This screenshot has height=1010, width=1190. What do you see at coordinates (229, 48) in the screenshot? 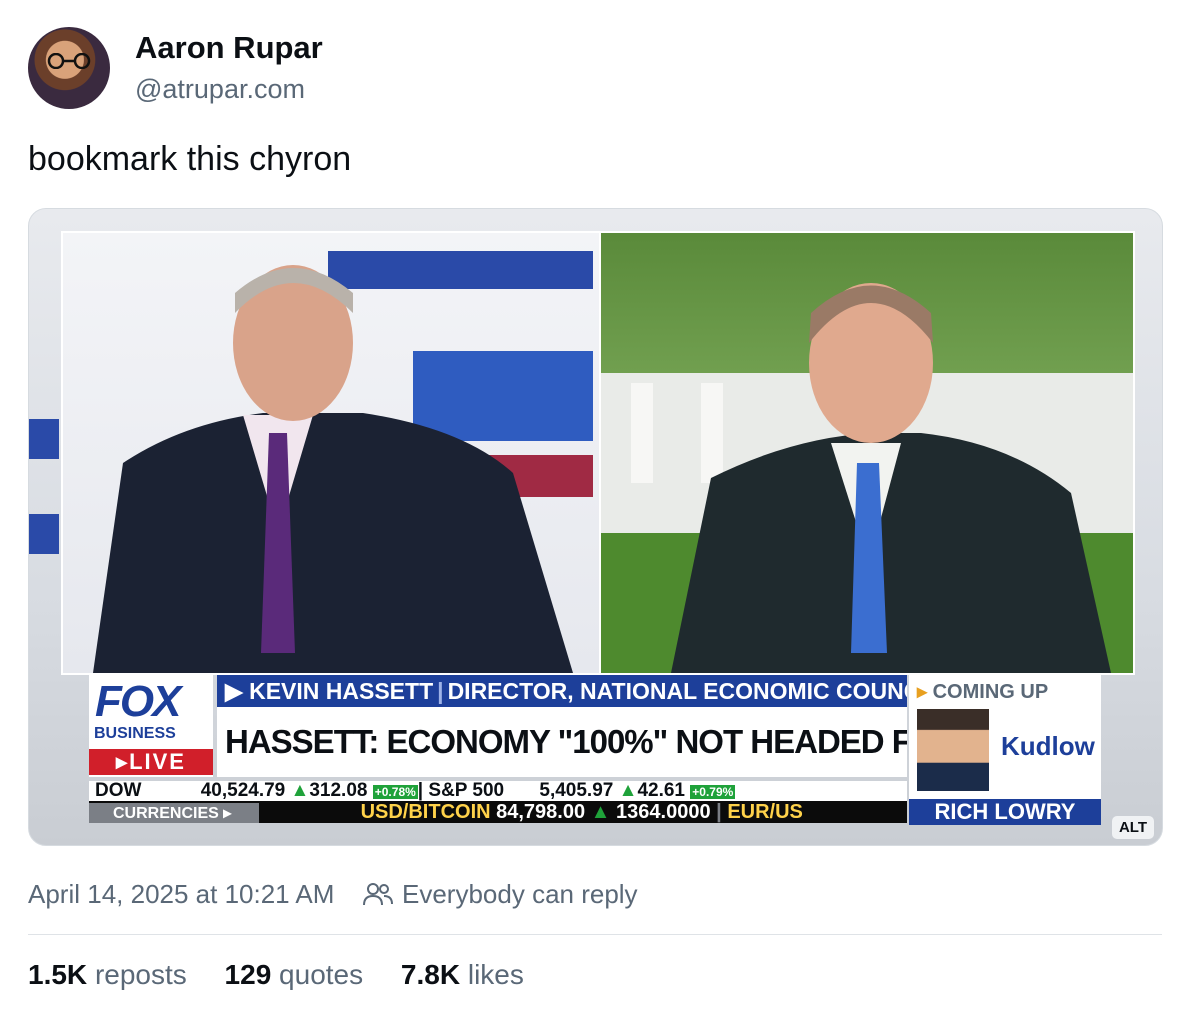
I see `author-display-name: Aaron Rupar` at bounding box center [229, 48].